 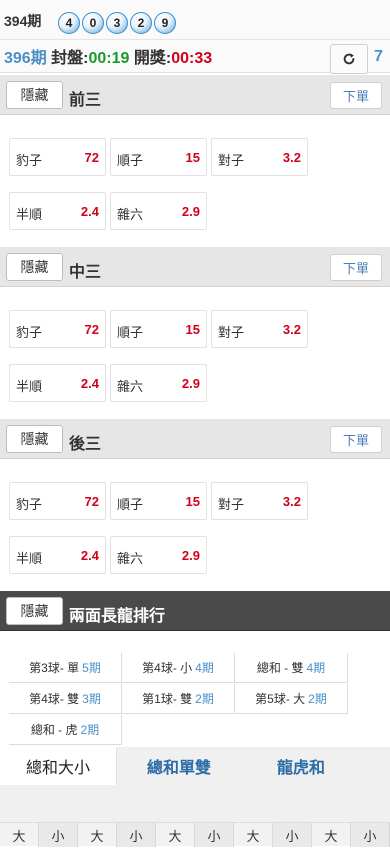 What do you see at coordinates (280, 699) in the screenshot?
I see `long-dragon-label: 第5球- 大` at bounding box center [280, 699].